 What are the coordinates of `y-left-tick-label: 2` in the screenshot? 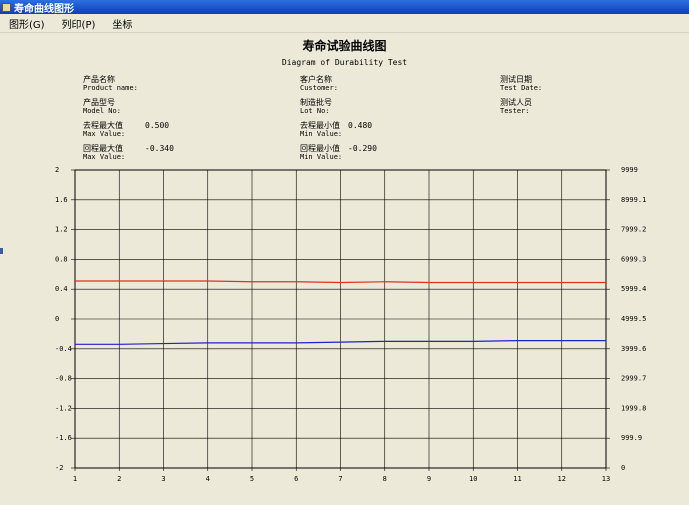 It's located at (57, 170).